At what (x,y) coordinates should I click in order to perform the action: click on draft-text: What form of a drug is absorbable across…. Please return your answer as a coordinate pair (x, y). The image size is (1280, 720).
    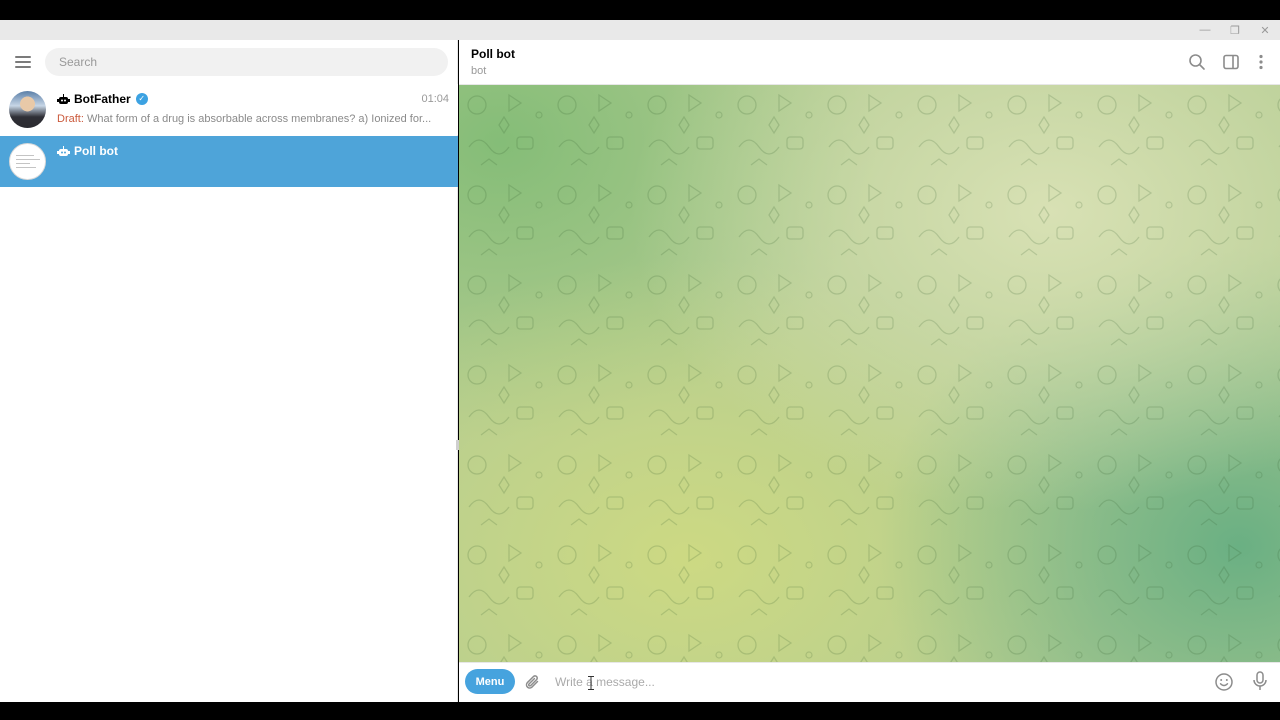
    Looking at the image, I should click on (259, 119).